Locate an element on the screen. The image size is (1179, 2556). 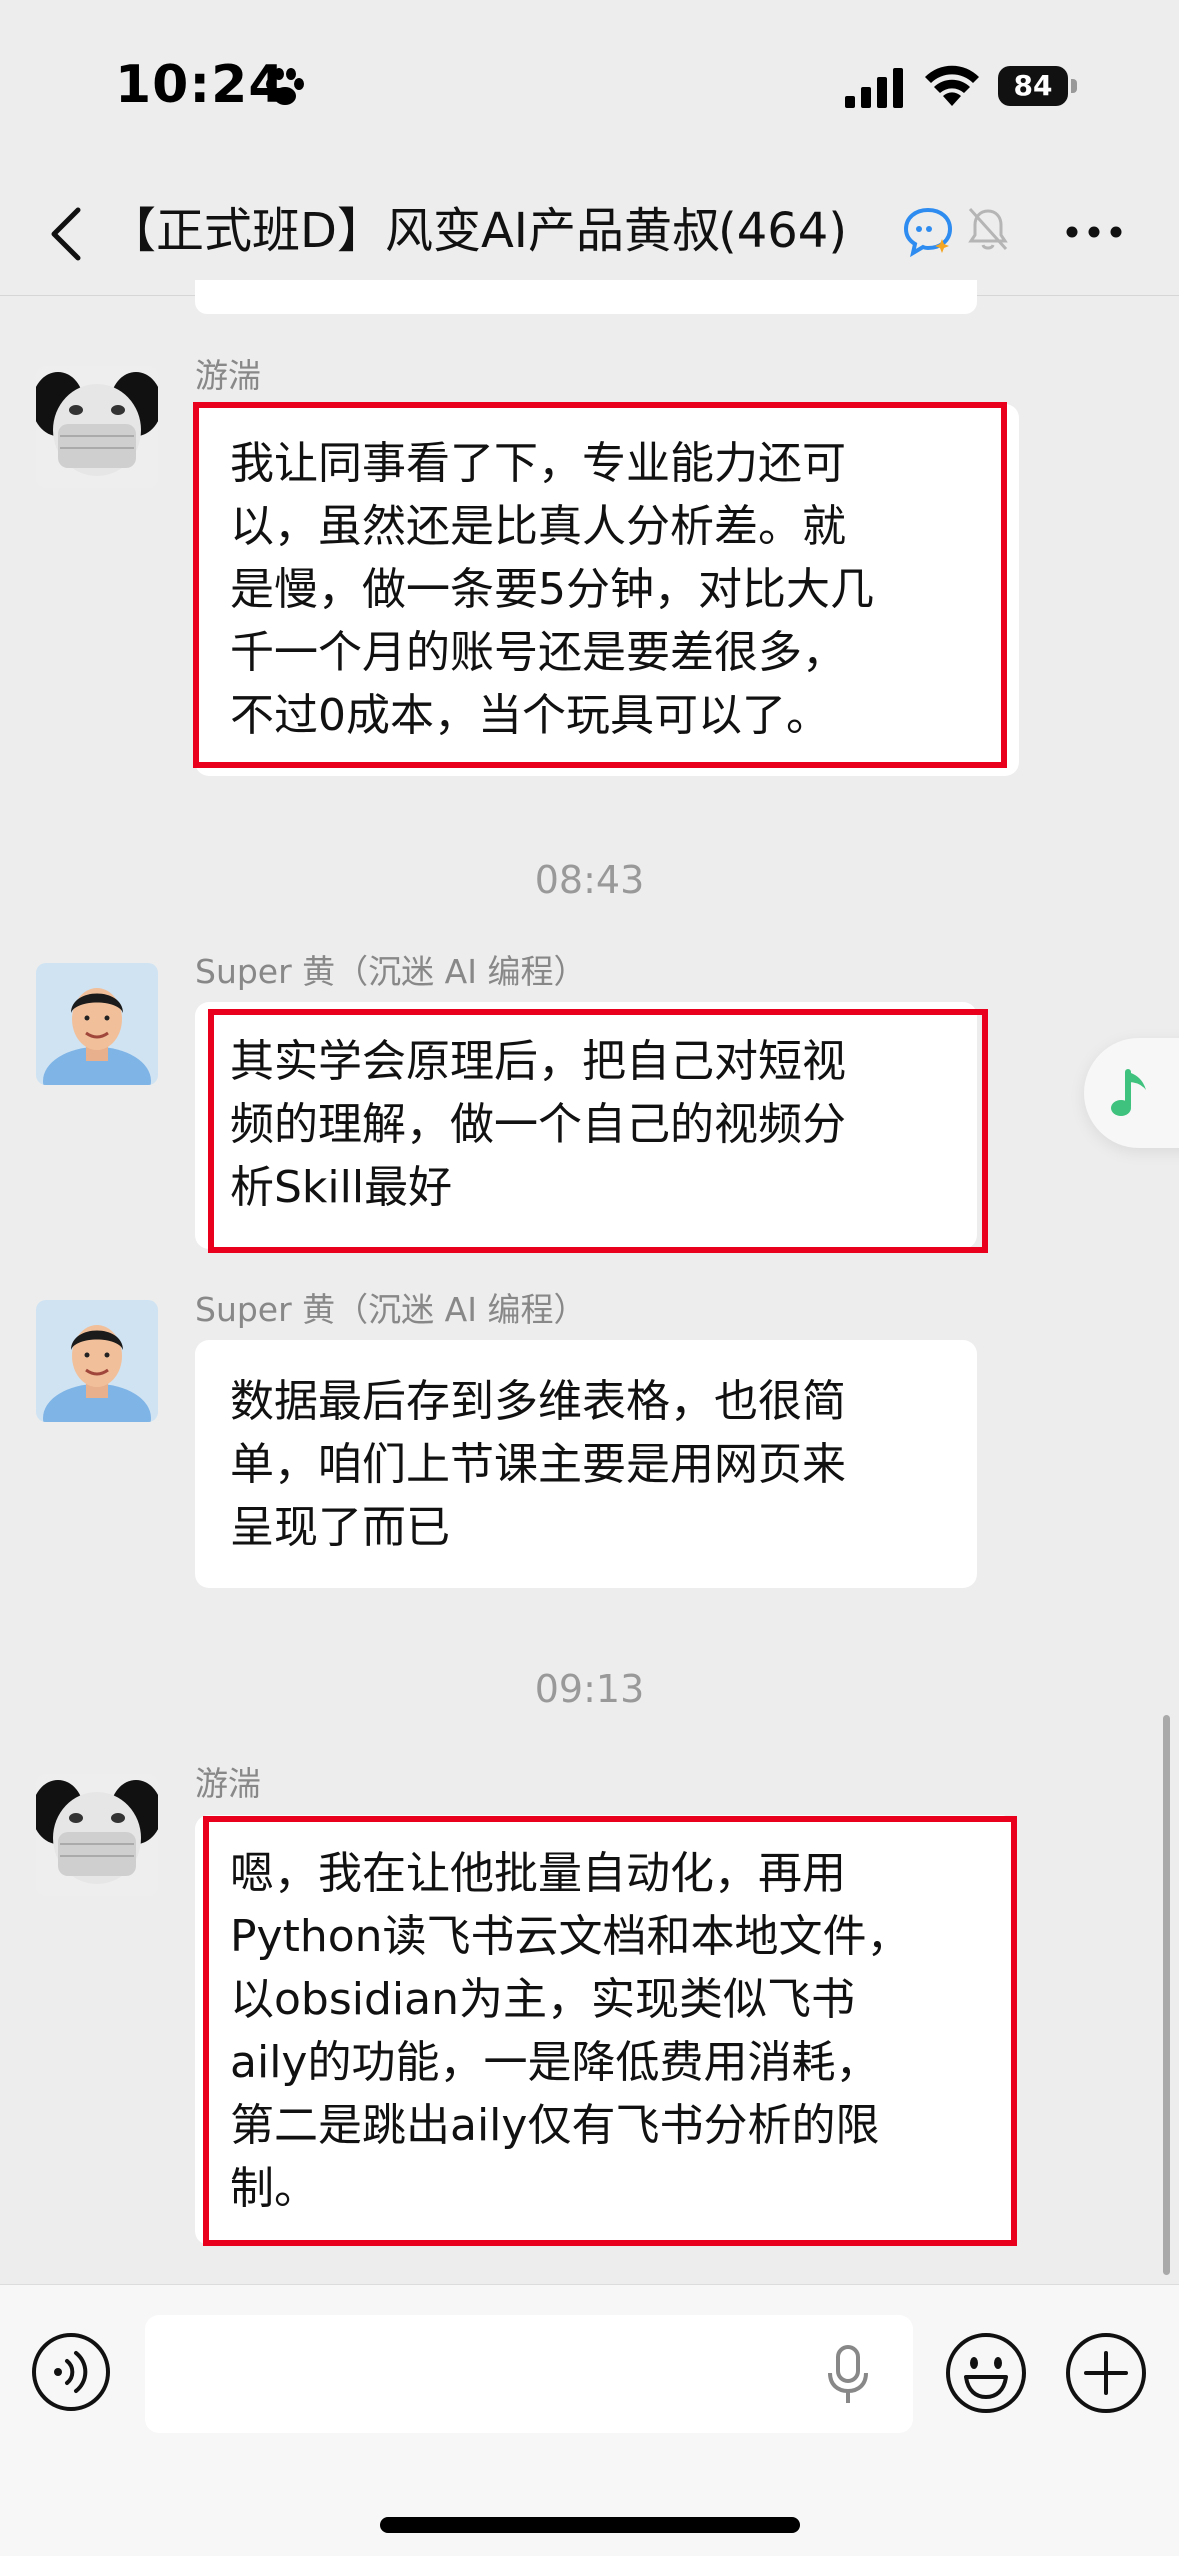
message-line: 呈现了而已 is located at coordinates (340, 1527).